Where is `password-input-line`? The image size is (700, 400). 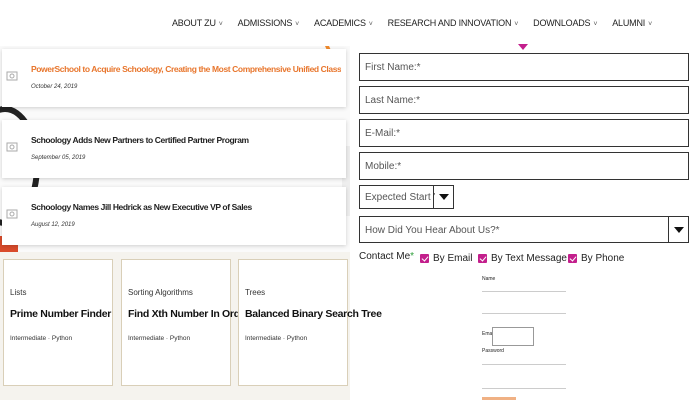 password-input-line is located at coordinates (524, 364).